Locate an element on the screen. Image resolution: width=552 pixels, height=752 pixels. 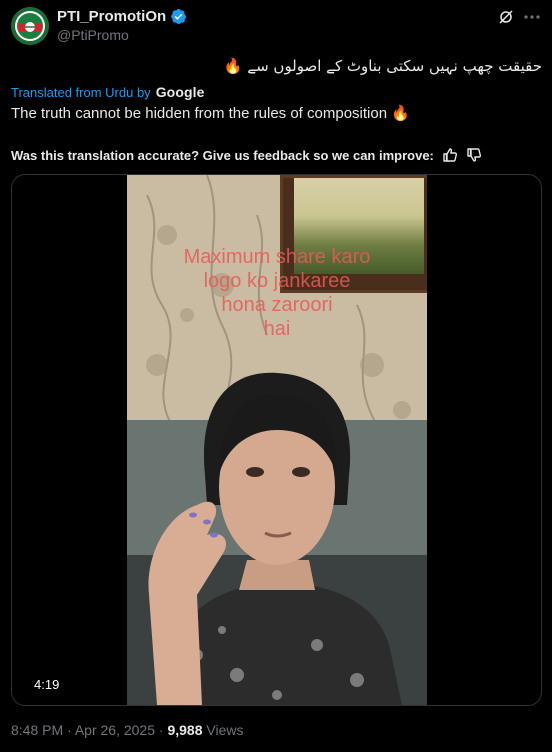
display-name-text: PTI_PromotiOn is located at coordinates (111, 16).